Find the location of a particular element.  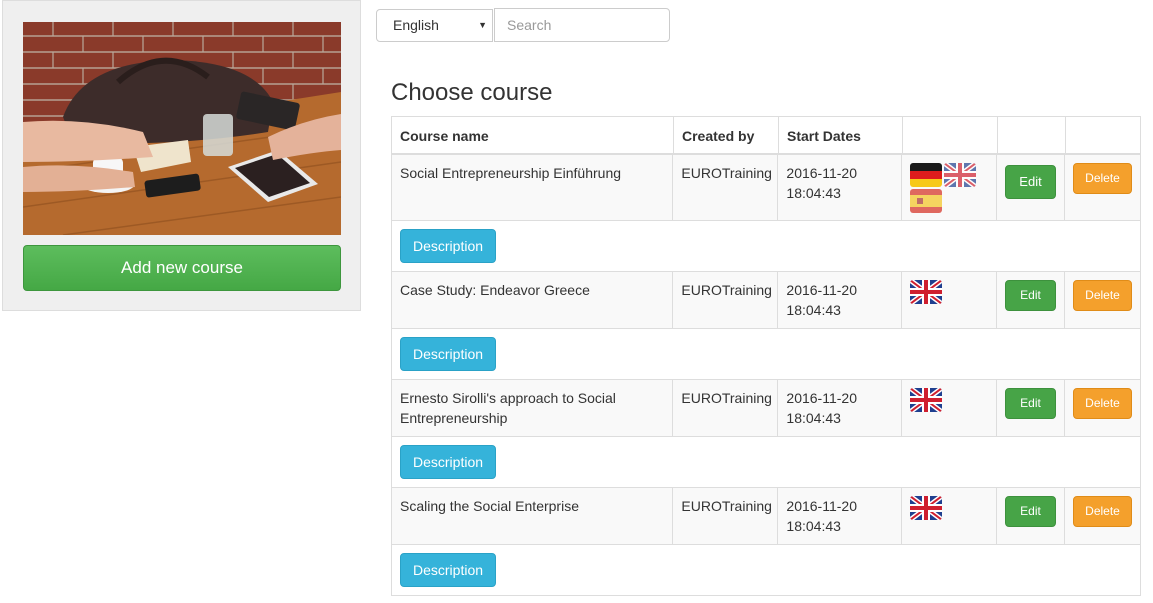

flag-es-icon is located at coordinates (926, 201).